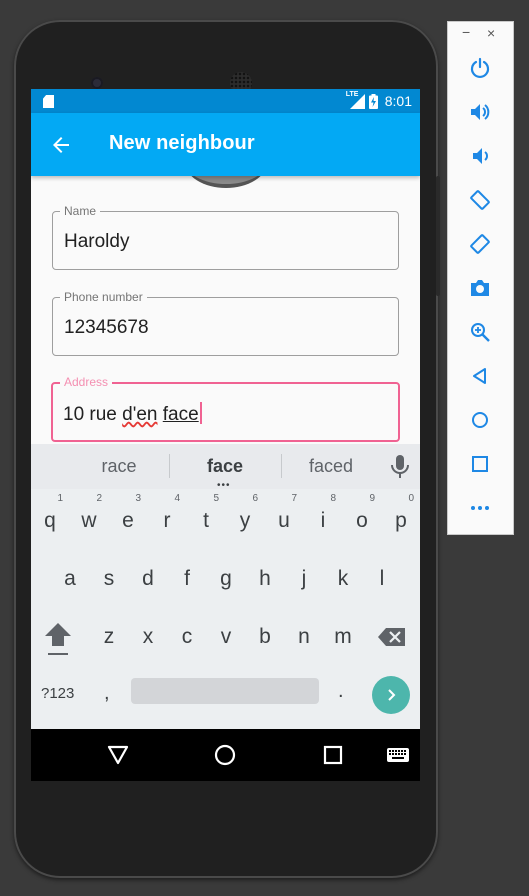  I want to click on suggestion-left: race, so click(119, 466).